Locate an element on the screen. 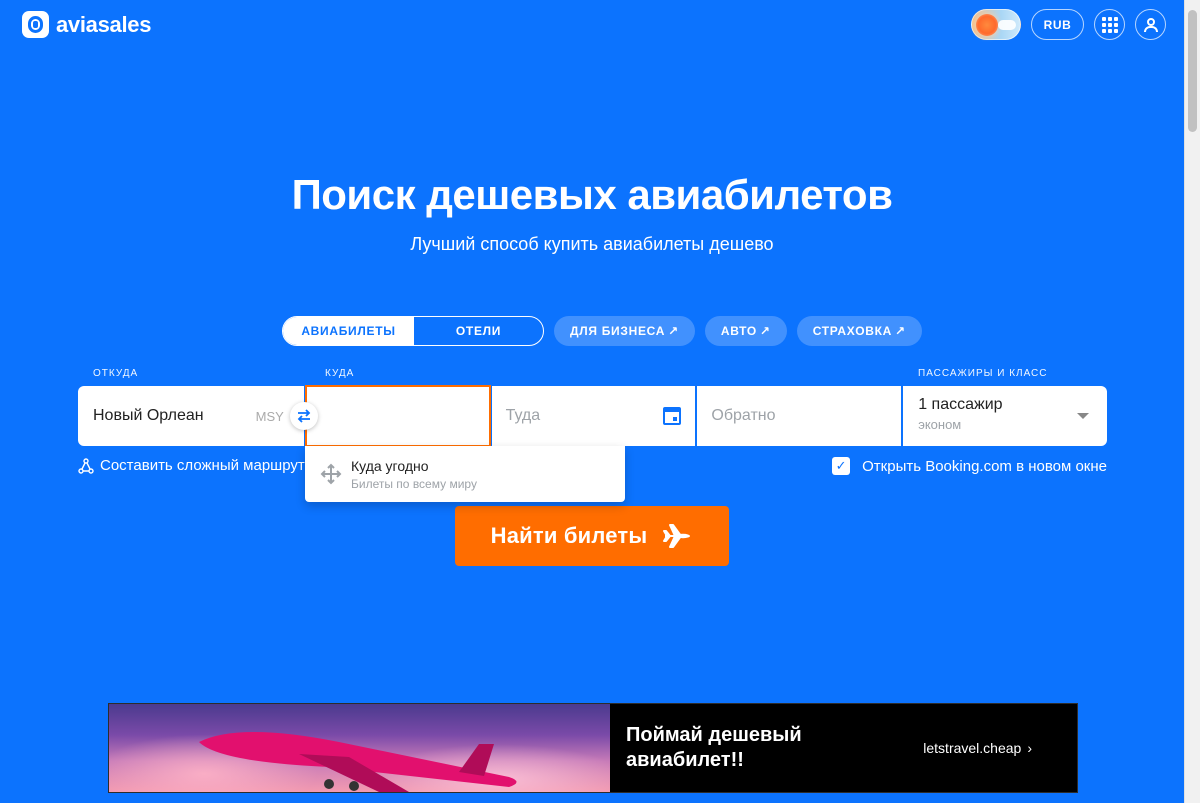 This screenshot has width=1200, height=803. return-date-placeholder: Обратно is located at coordinates (743, 415).